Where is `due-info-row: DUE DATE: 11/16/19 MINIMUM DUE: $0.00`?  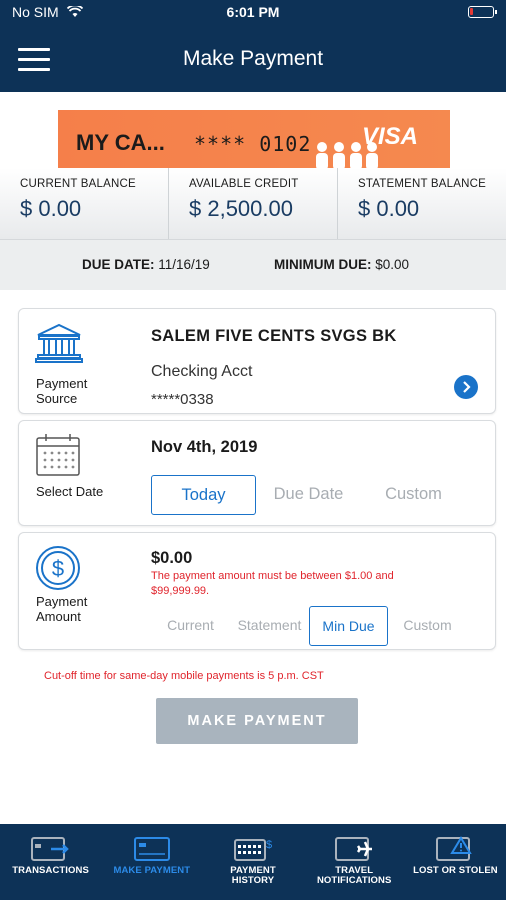
due-info-row: DUE DATE: 11/16/19 MINIMUM DUE: $0.00 is located at coordinates (253, 265).